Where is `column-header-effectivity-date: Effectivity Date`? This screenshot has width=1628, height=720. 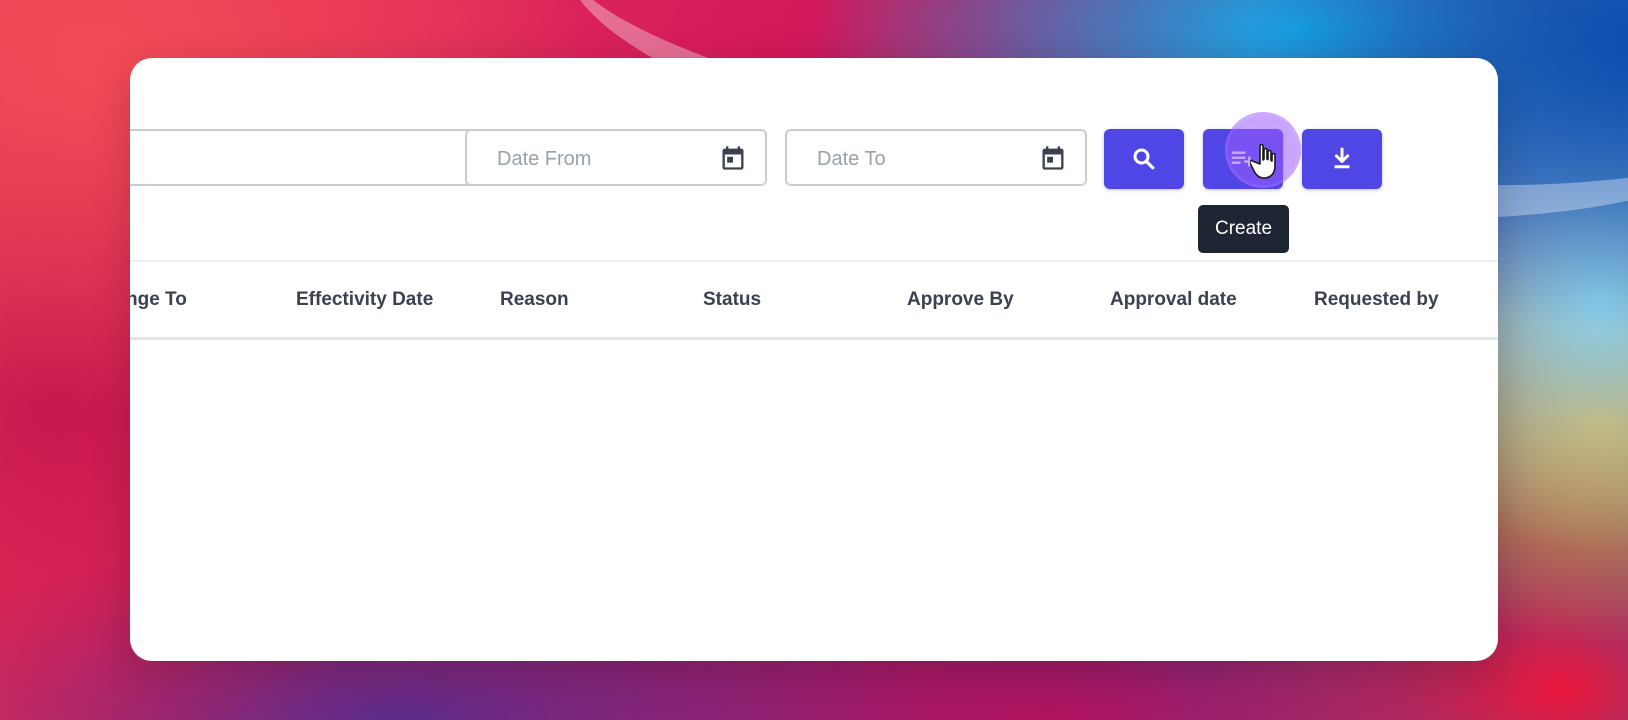
column-header-effectivity-date: Effectivity Date is located at coordinates (364, 300).